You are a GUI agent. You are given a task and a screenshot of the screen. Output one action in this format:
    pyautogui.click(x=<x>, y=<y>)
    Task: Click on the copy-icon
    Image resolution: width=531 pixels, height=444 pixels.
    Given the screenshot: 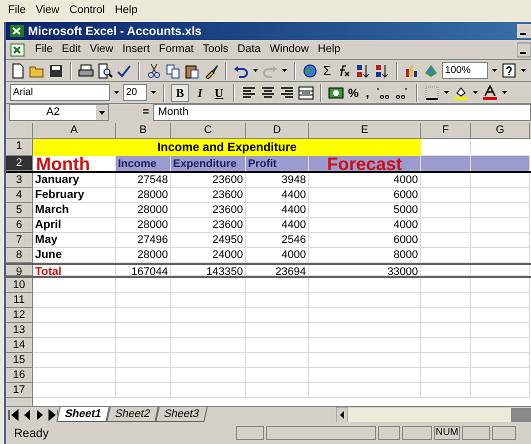 What is the action you would take?
    pyautogui.click(x=173, y=70)
    